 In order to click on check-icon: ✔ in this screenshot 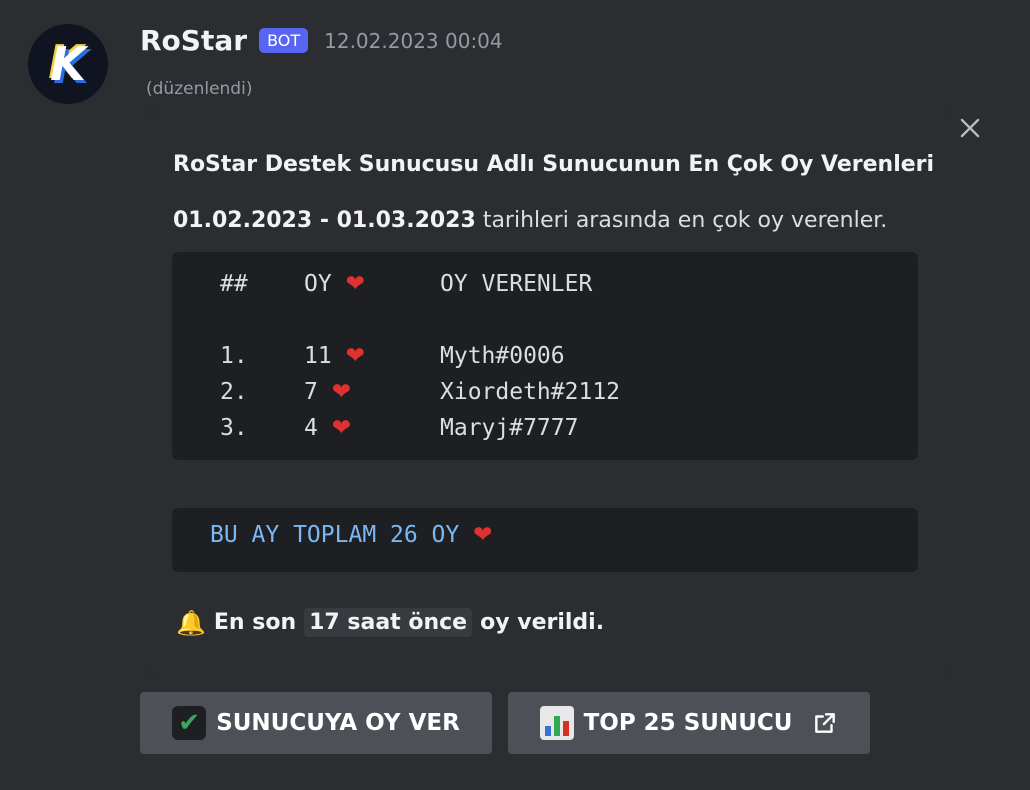, I will do `click(189, 723)`.